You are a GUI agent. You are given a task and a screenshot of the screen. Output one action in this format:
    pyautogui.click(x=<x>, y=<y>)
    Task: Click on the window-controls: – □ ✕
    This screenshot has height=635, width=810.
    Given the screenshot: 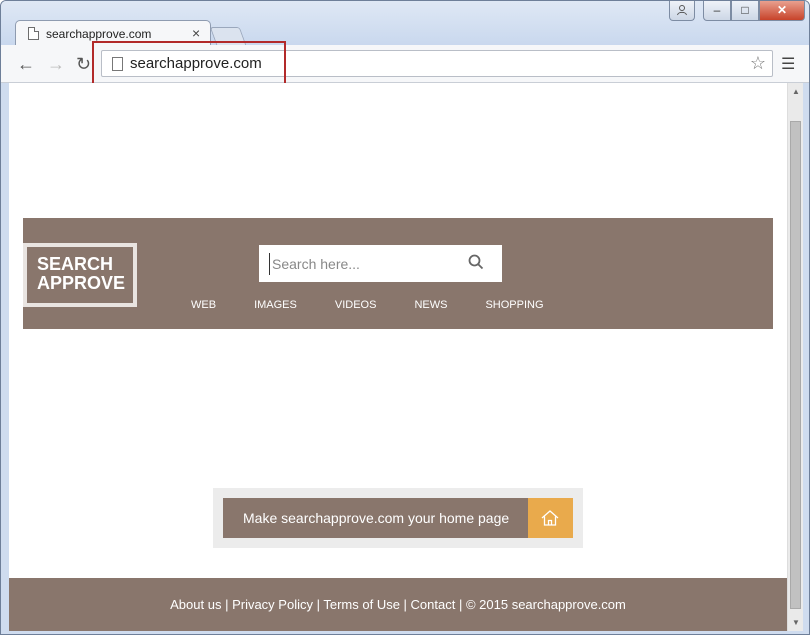 What is the action you would take?
    pyautogui.click(x=737, y=11)
    